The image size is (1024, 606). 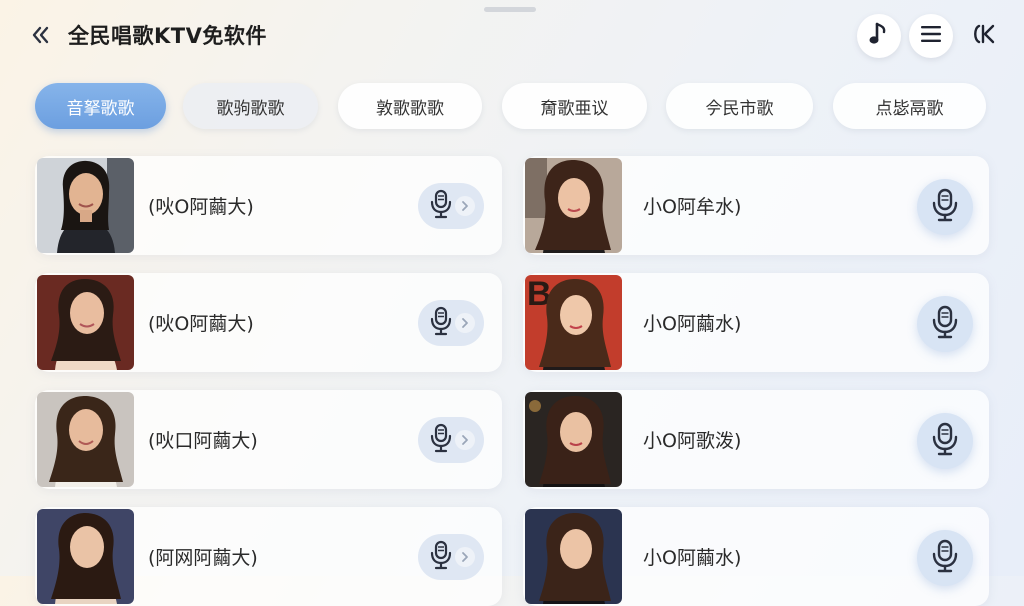 I want to click on exit-button, so click(x=984, y=36).